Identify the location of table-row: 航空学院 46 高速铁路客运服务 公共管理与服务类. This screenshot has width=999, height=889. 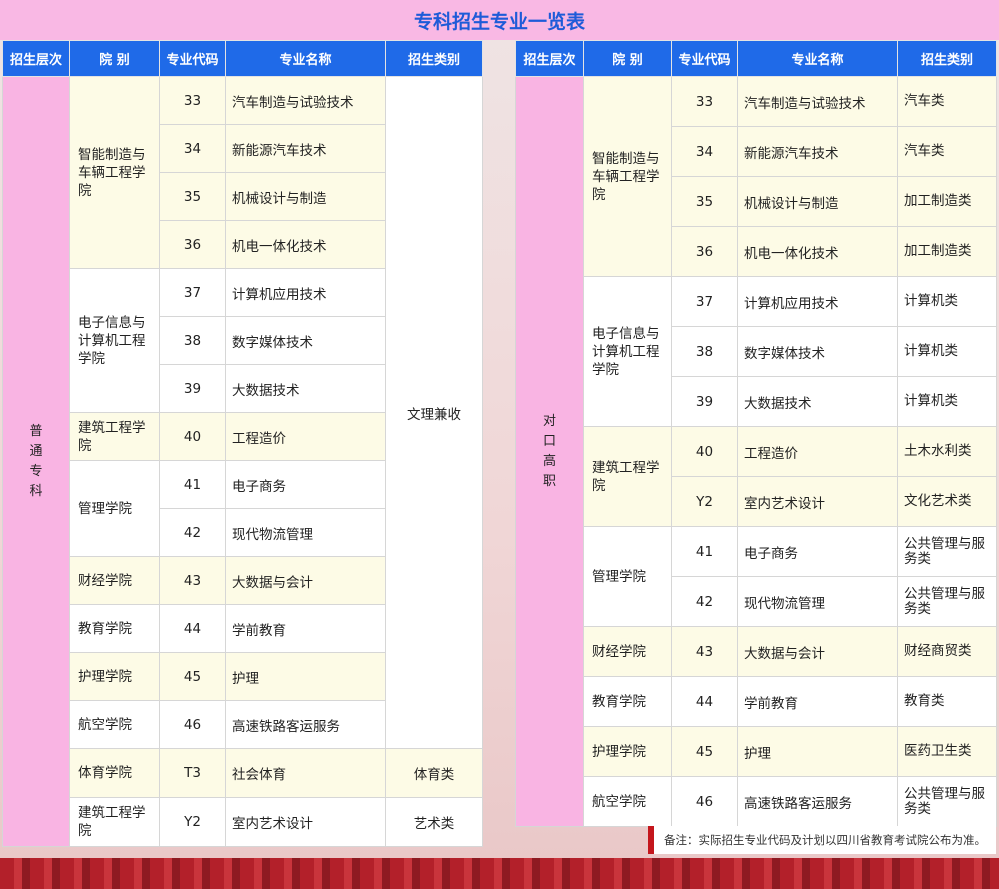
(756, 801).